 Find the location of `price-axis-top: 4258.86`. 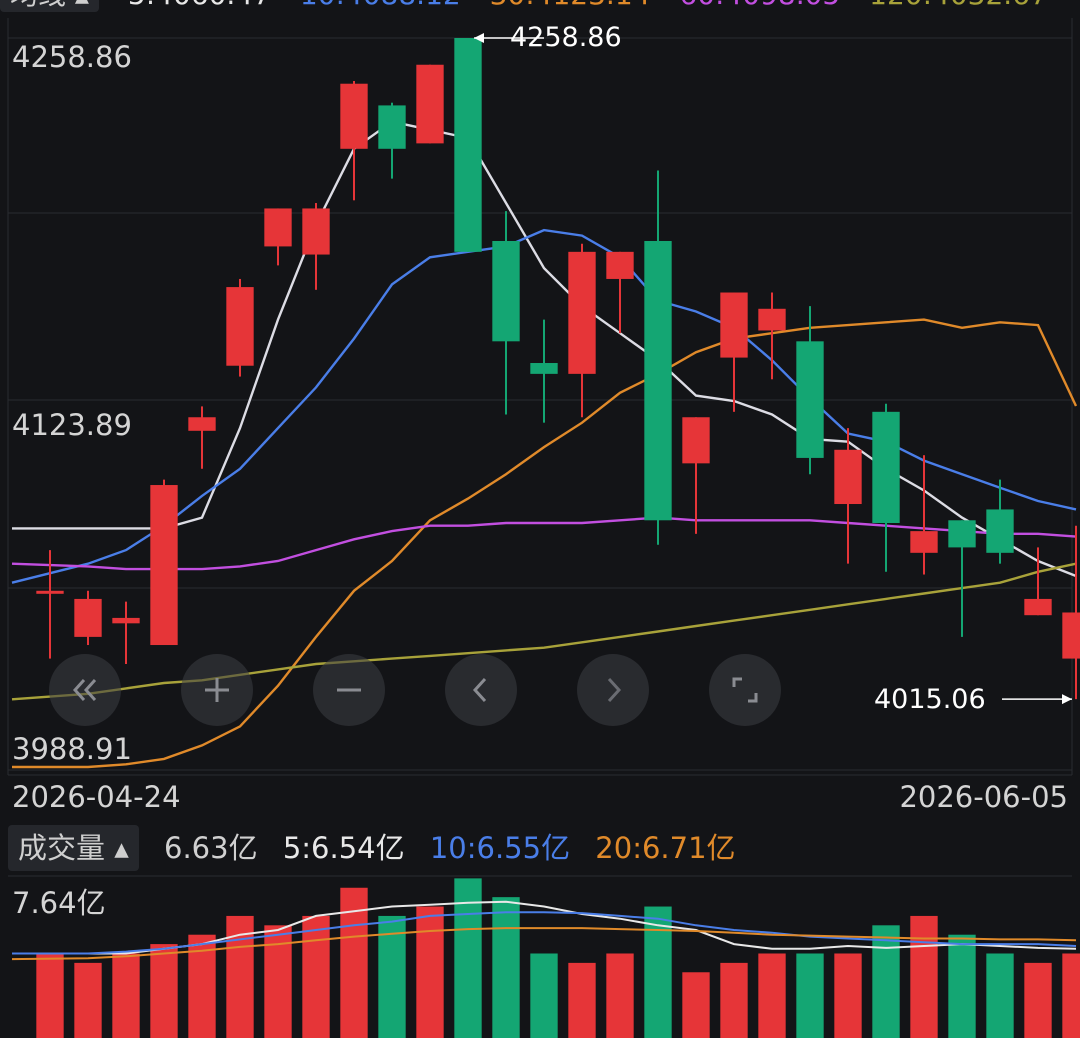

price-axis-top: 4258.86 is located at coordinates (72, 57).